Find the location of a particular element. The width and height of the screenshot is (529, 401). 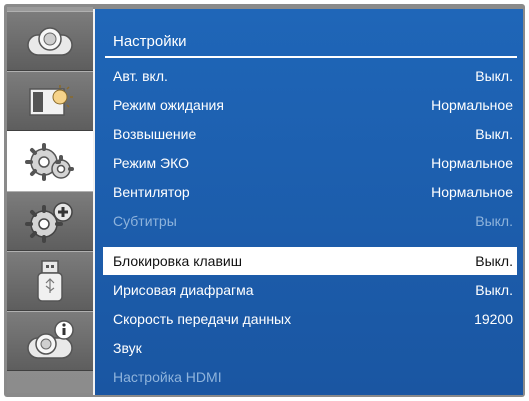

menu-item-standby-mode: Режим ожидания Нормальное is located at coordinates (310, 105).